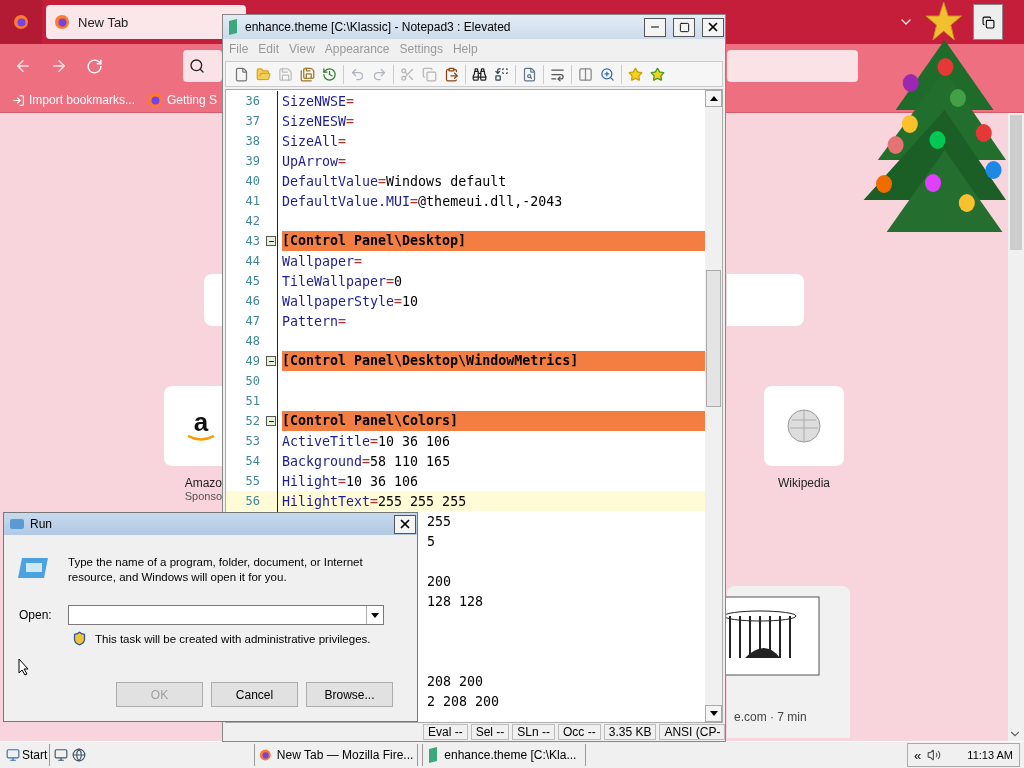 The height and width of the screenshot is (768, 1024). What do you see at coordinates (630, 732) in the screenshot?
I see `status-field: 3.35 KB` at bounding box center [630, 732].